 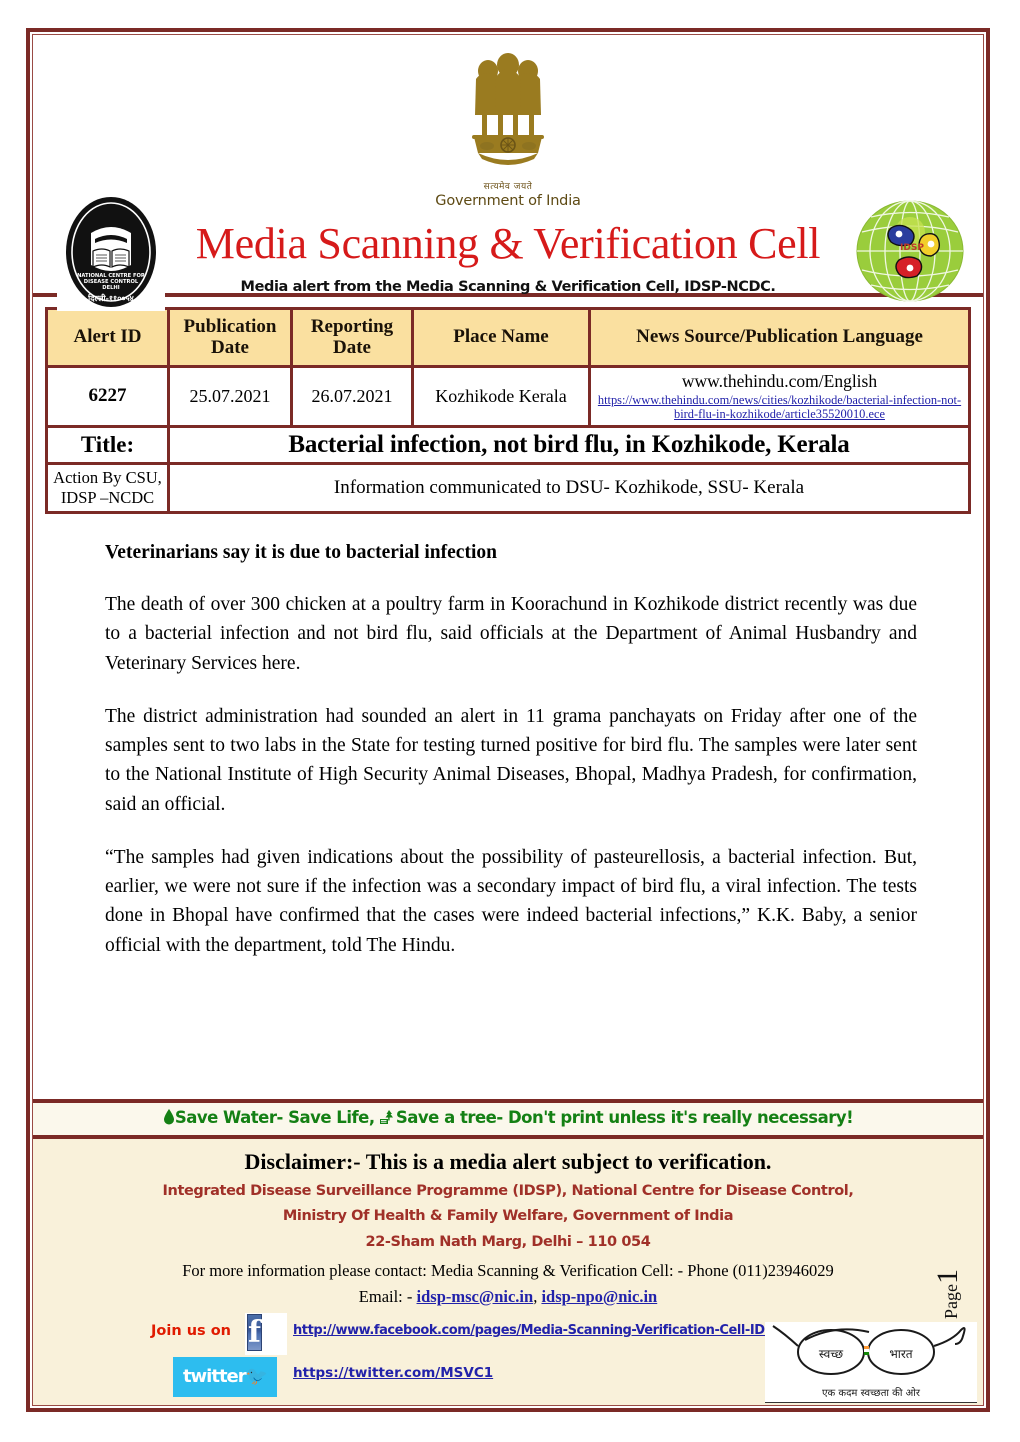 What do you see at coordinates (779, 381) in the screenshot?
I see `source-name: www.thehindu.com/English` at bounding box center [779, 381].